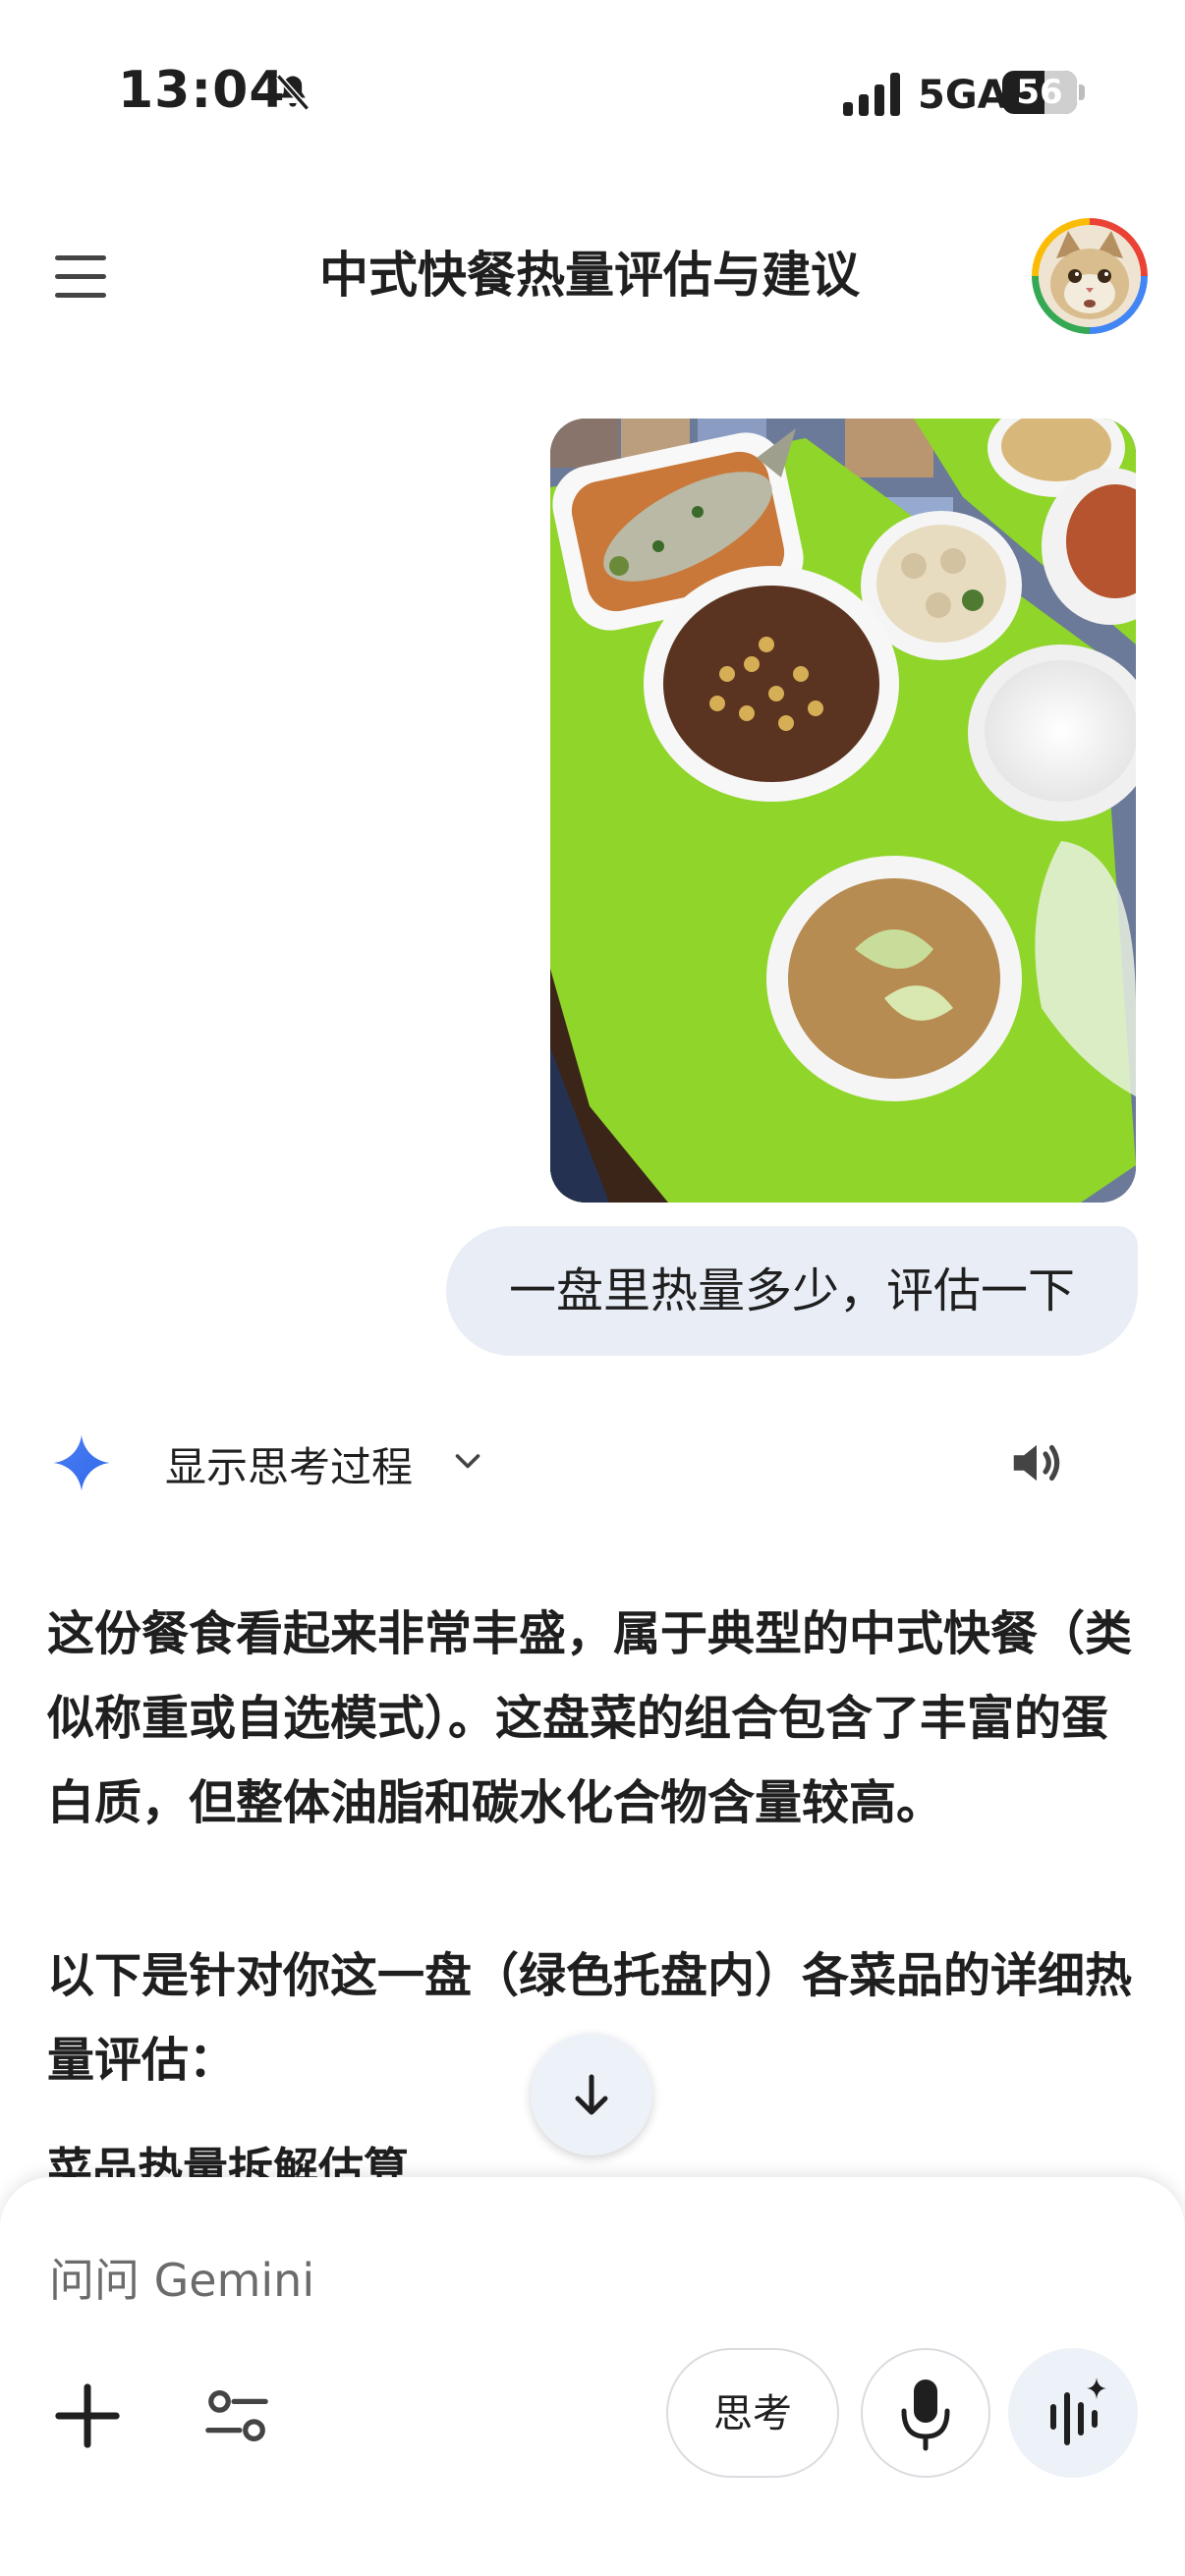 Image resolution: width=1185 pixels, height=2576 pixels. What do you see at coordinates (82, 1462) in the screenshot?
I see `gemini-spark-icon` at bounding box center [82, 1462].